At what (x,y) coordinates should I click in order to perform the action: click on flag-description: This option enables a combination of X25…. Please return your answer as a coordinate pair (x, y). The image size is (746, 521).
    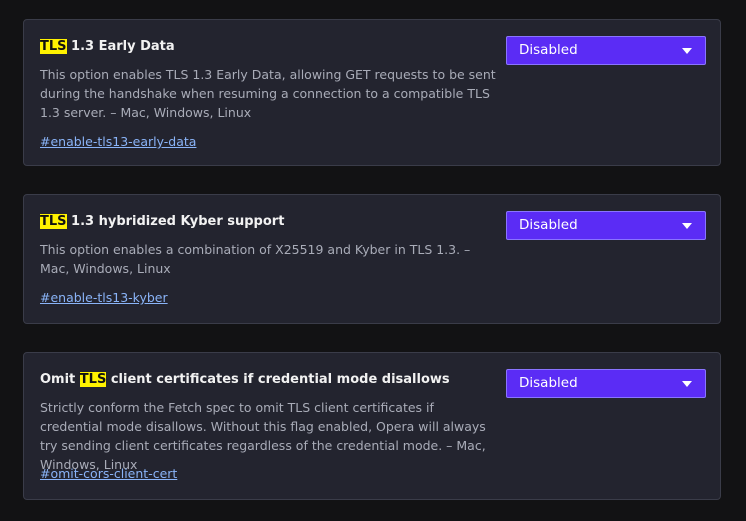
    Looking at the image, I should click on (255, 259).